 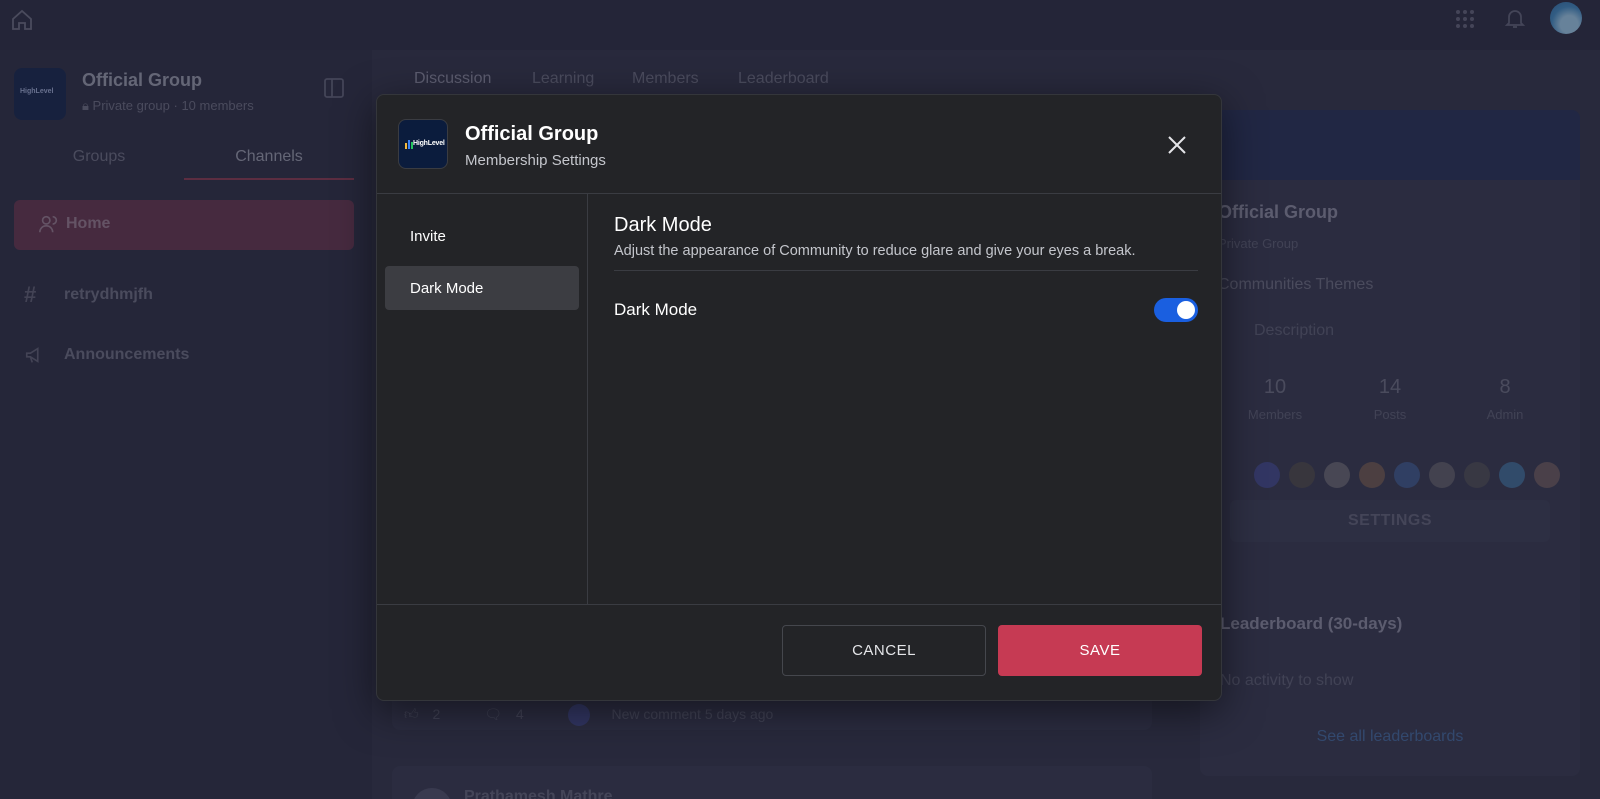 I want to click on dark-mode-toggle-label: Dark Mode, so click(x=656, y=309).